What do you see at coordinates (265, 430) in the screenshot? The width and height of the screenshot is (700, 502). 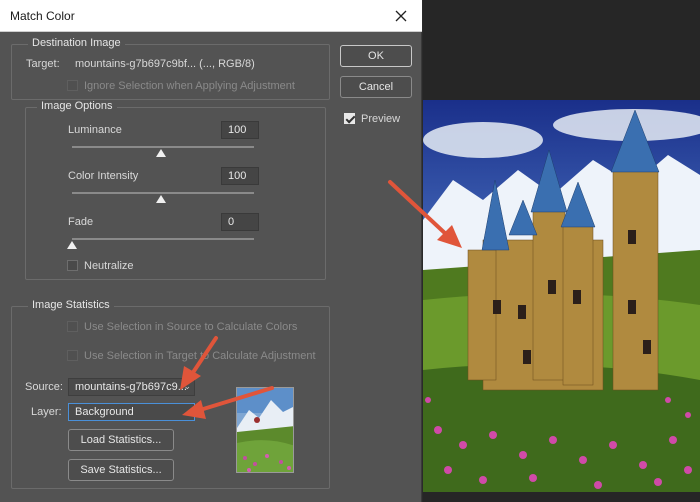 I see `source-thumbnail` at bounding box center [265, 430].